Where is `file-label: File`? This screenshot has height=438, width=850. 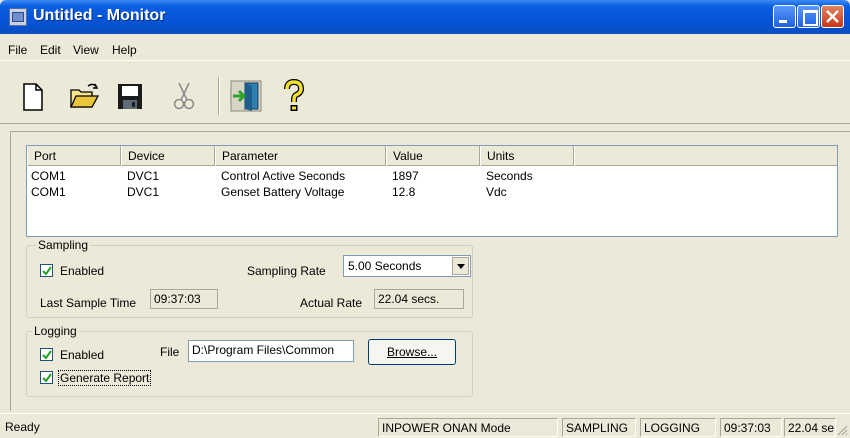 file-label: File is located at coordinates (170, 352).